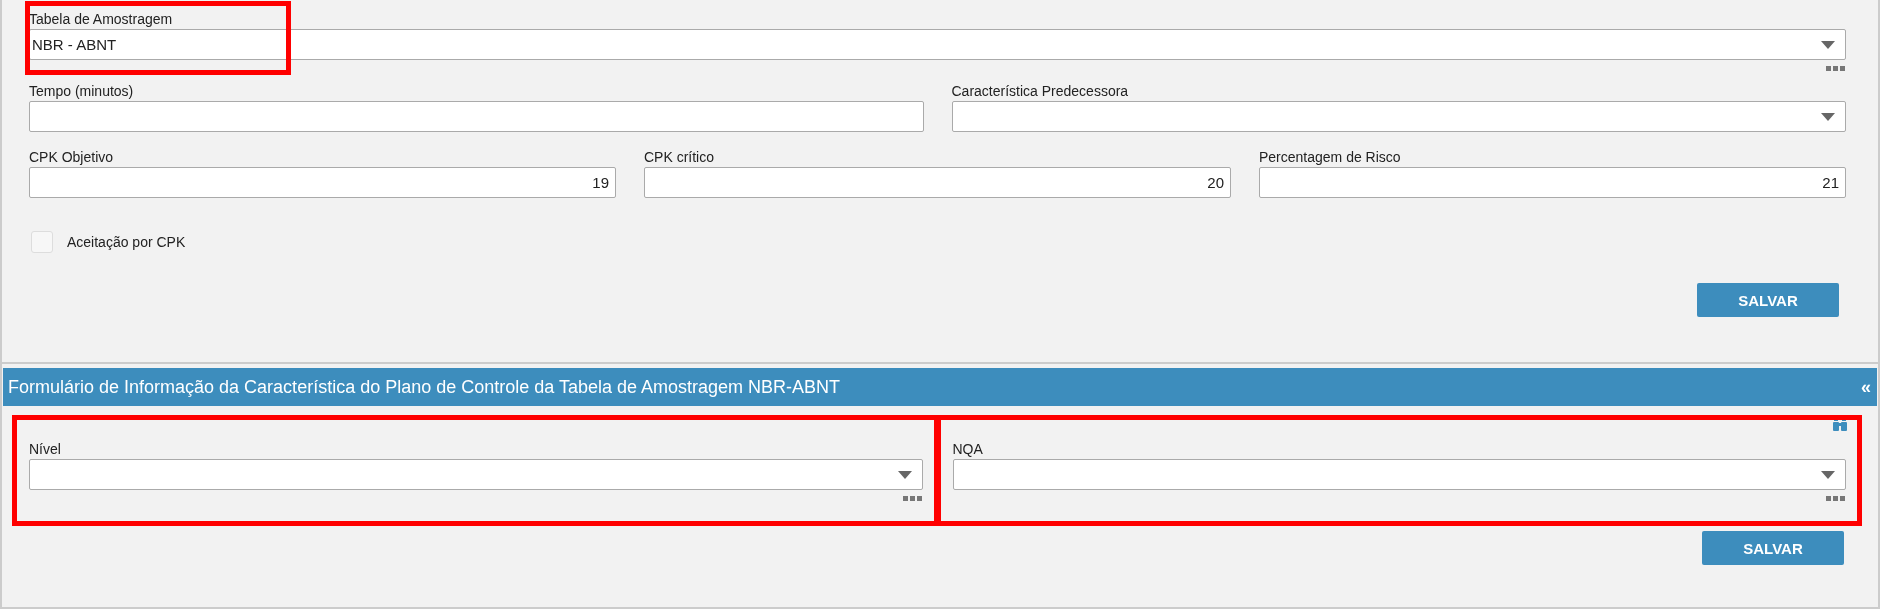  I want to click on field-label: Nível, so click(45, 449).